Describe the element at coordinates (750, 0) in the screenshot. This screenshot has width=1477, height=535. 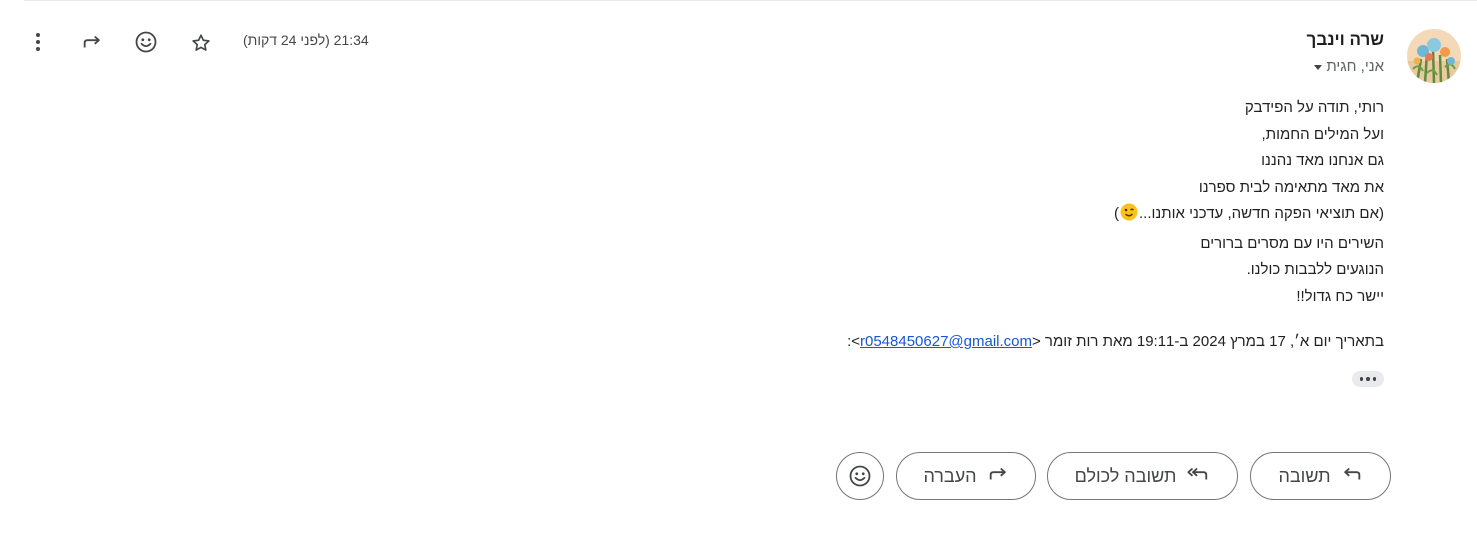
I see `divider` at that location.